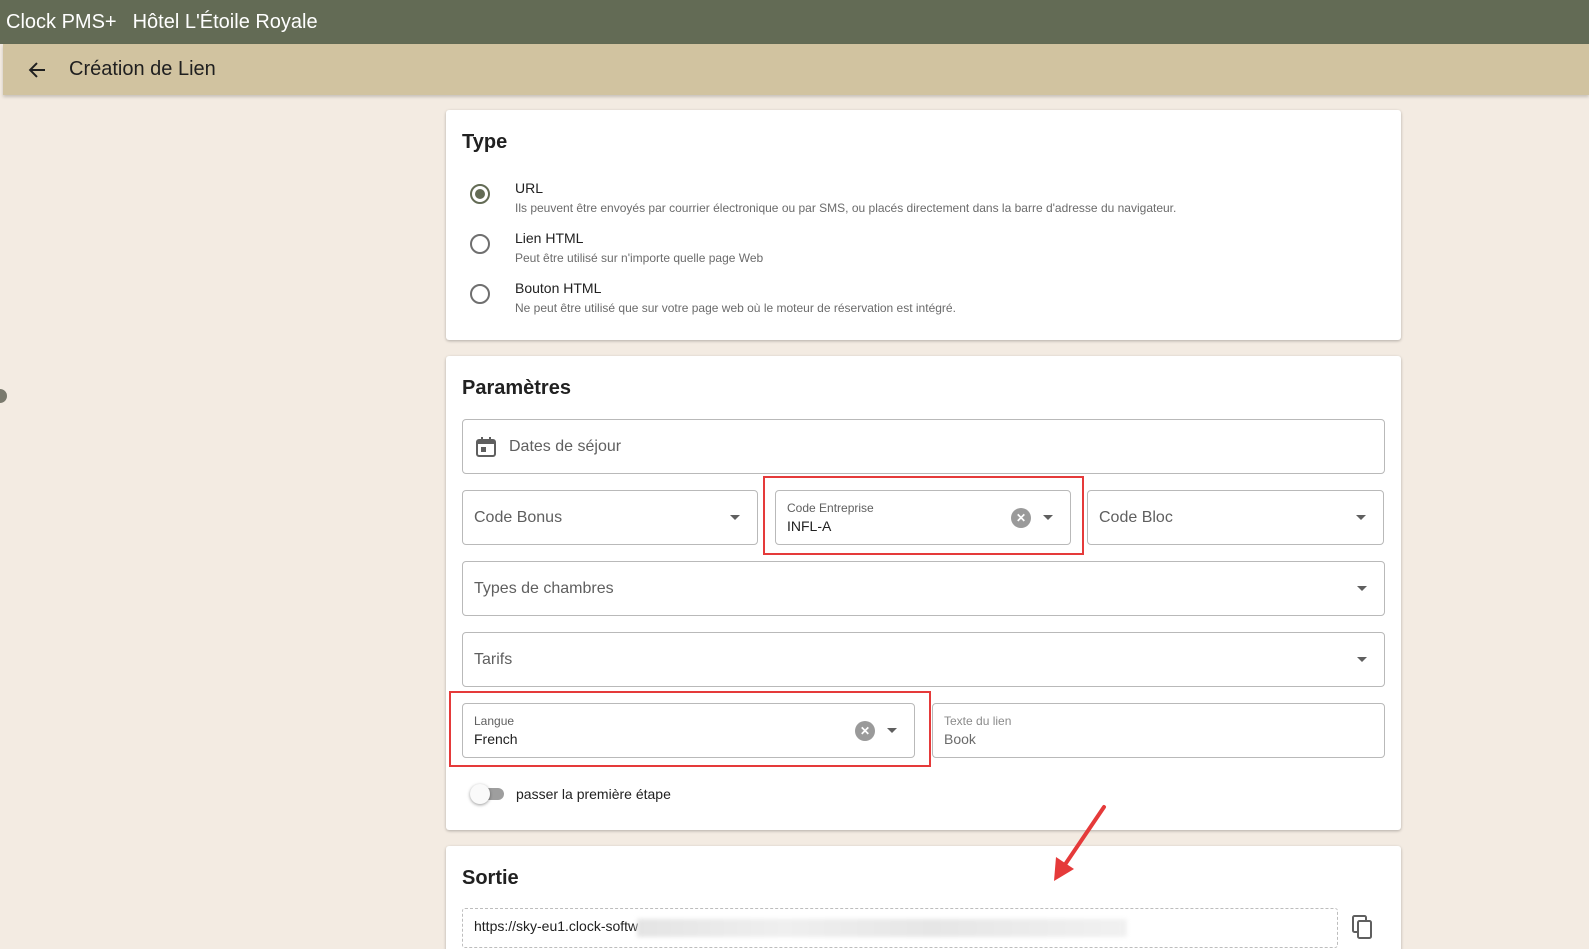 Image resolution: width=1589 pixels, height=949 pixels. Describe the element at coordinates (923, 446) in the screenshot. I see `stay-dates-field: Dates de séjour` at that location.